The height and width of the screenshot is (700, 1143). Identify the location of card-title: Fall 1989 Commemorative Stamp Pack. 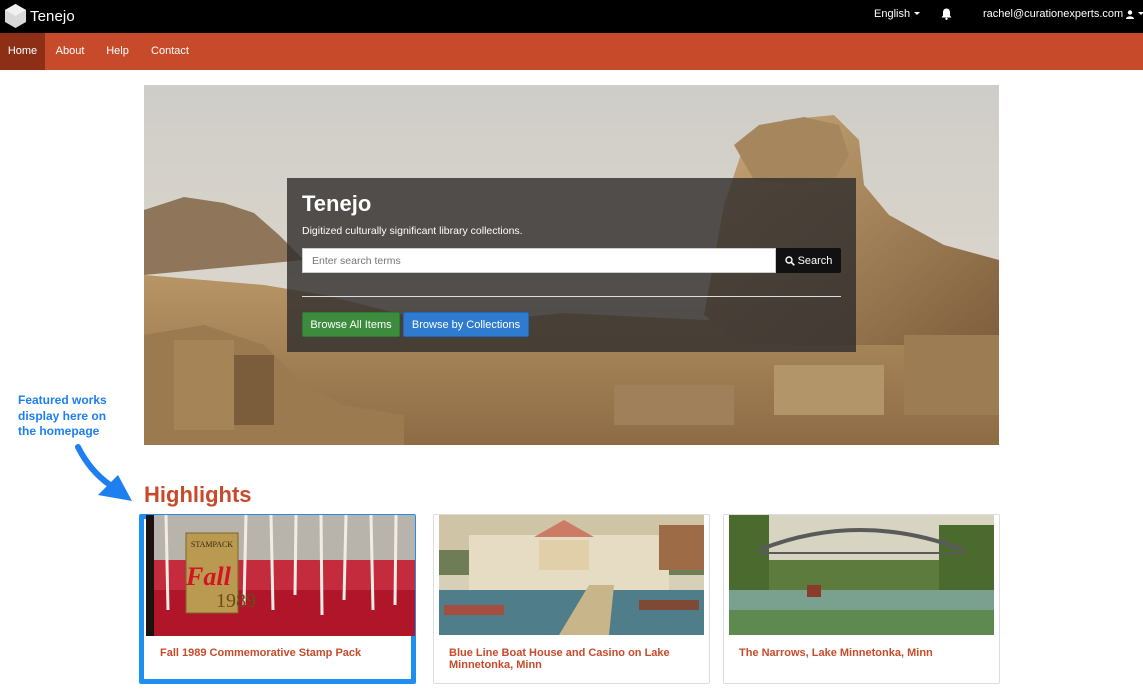
(285, 653).